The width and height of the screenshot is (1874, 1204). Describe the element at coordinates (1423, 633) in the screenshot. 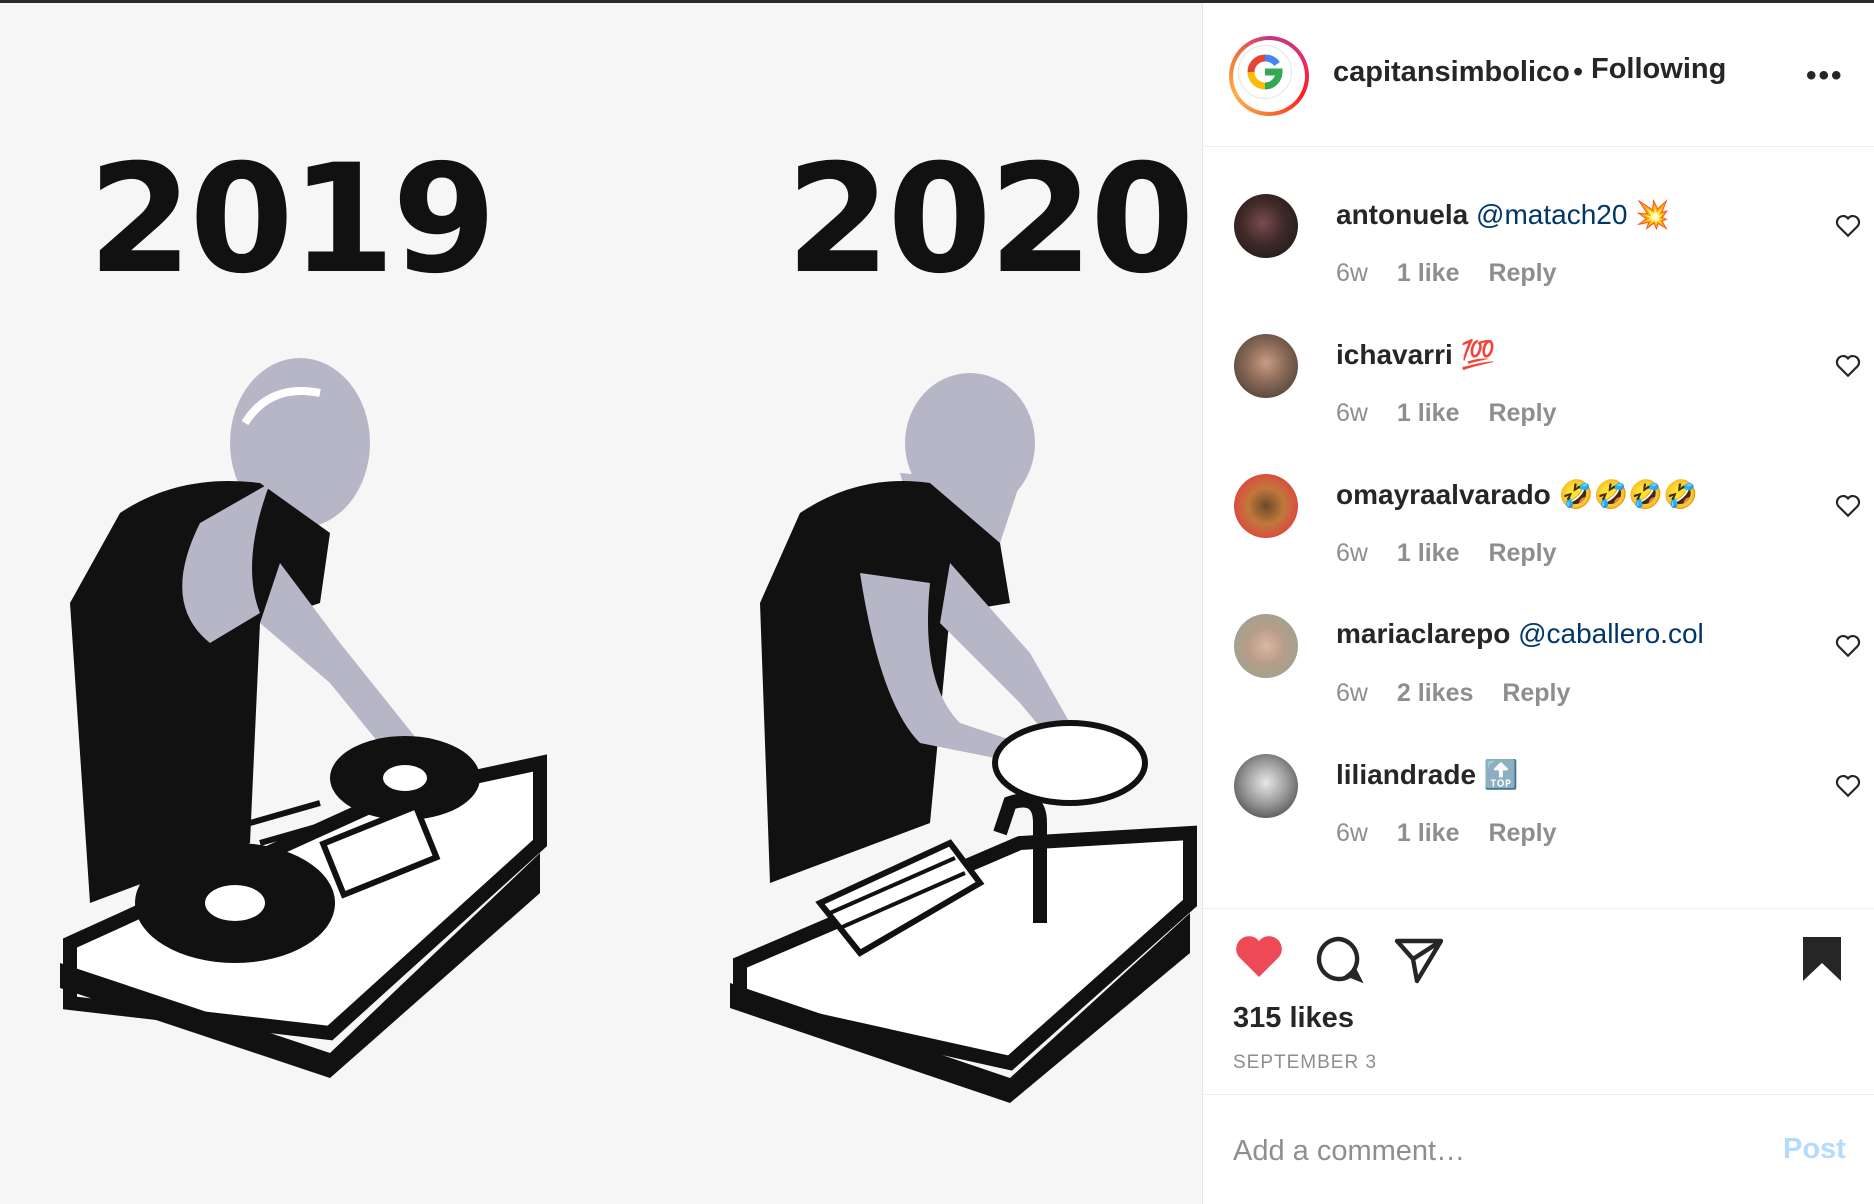

I see `comment-username: mariaclarepo` at that location.